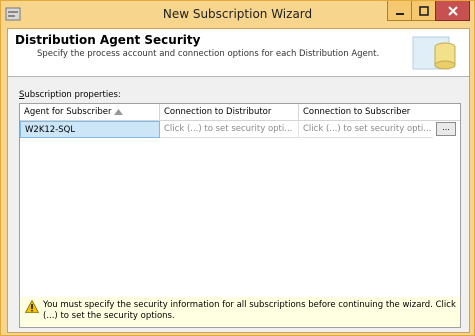 The height and width of the screenshot is (336, 475). What do you see at coordinates (118, 112) in the screenshot?
I see `sort-ascending-icon` at bounding box center [118, 112].